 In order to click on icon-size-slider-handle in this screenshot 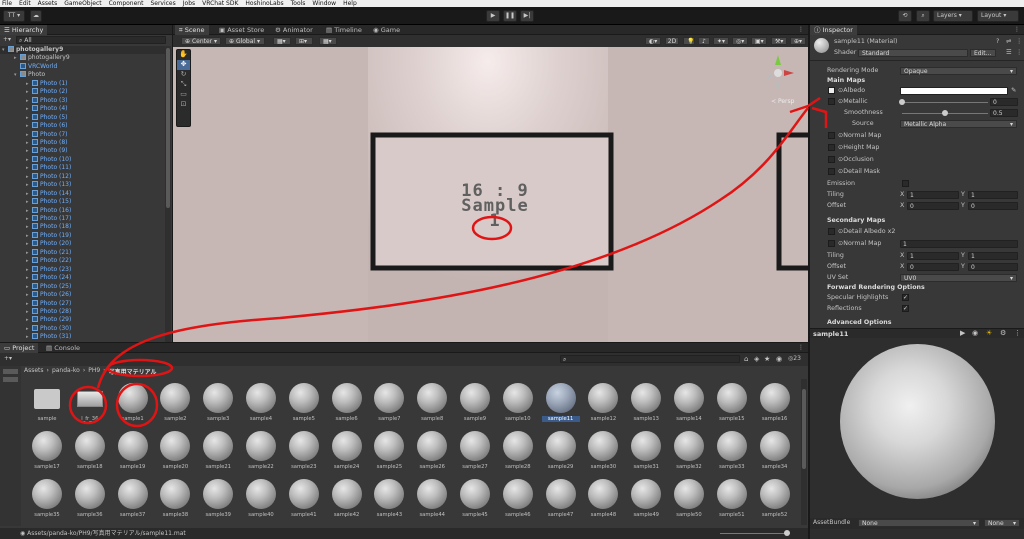, I will do `click(787, 533)`.